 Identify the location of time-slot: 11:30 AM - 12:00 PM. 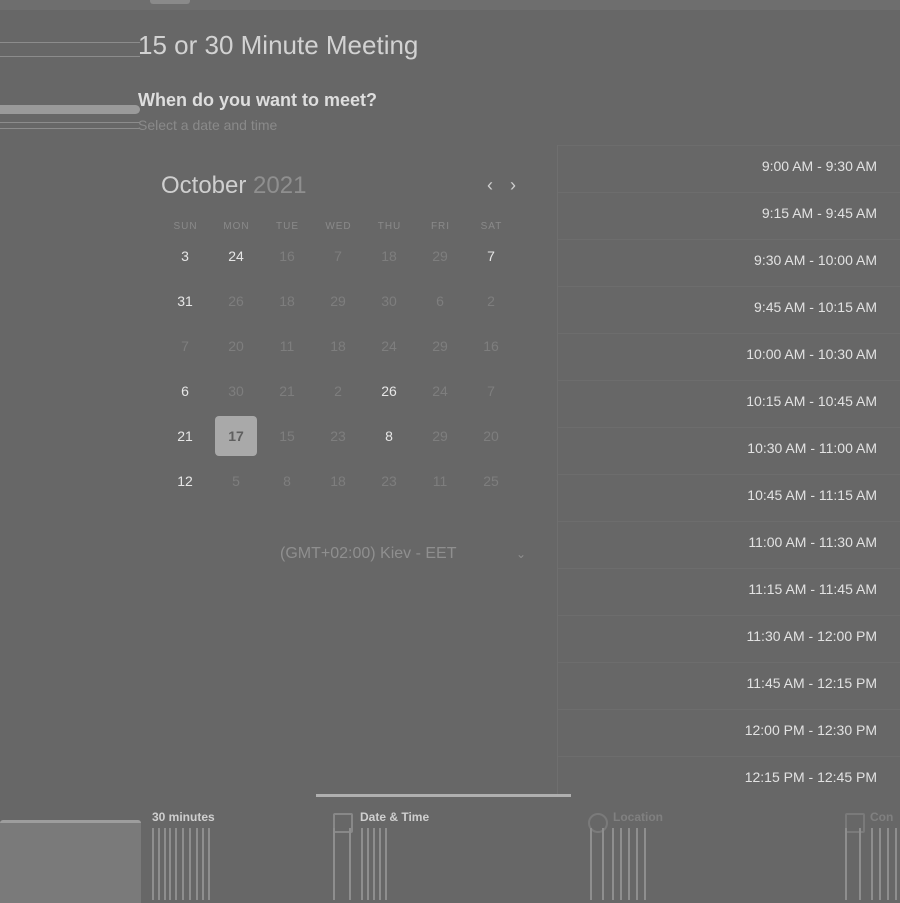
(729, 638).